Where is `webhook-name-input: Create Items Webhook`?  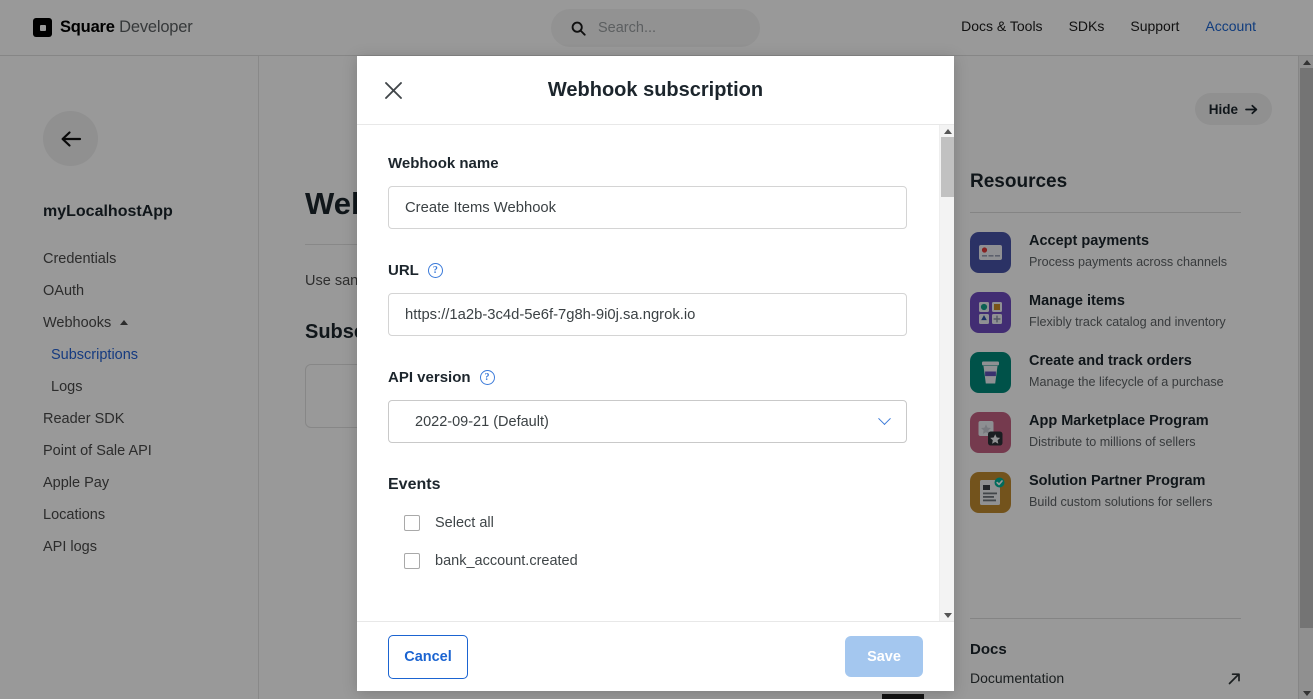 webhook-name-input: Create Items Webhook is located at coordinates (647, 207).